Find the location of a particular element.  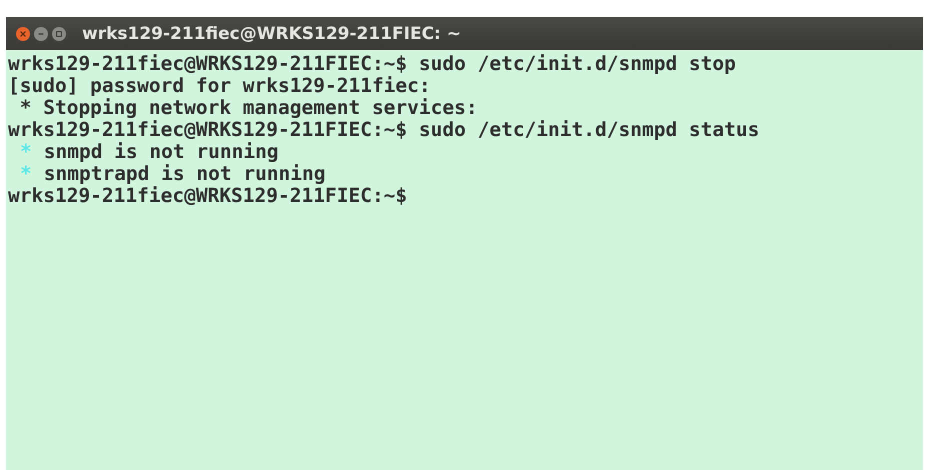

close-button is located at coordinates (23, 33).